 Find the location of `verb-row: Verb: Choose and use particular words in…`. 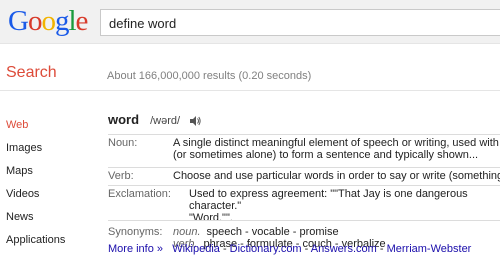

verb-row: Verb: Choose and use particular words in… is located at coordinates (304, 176).